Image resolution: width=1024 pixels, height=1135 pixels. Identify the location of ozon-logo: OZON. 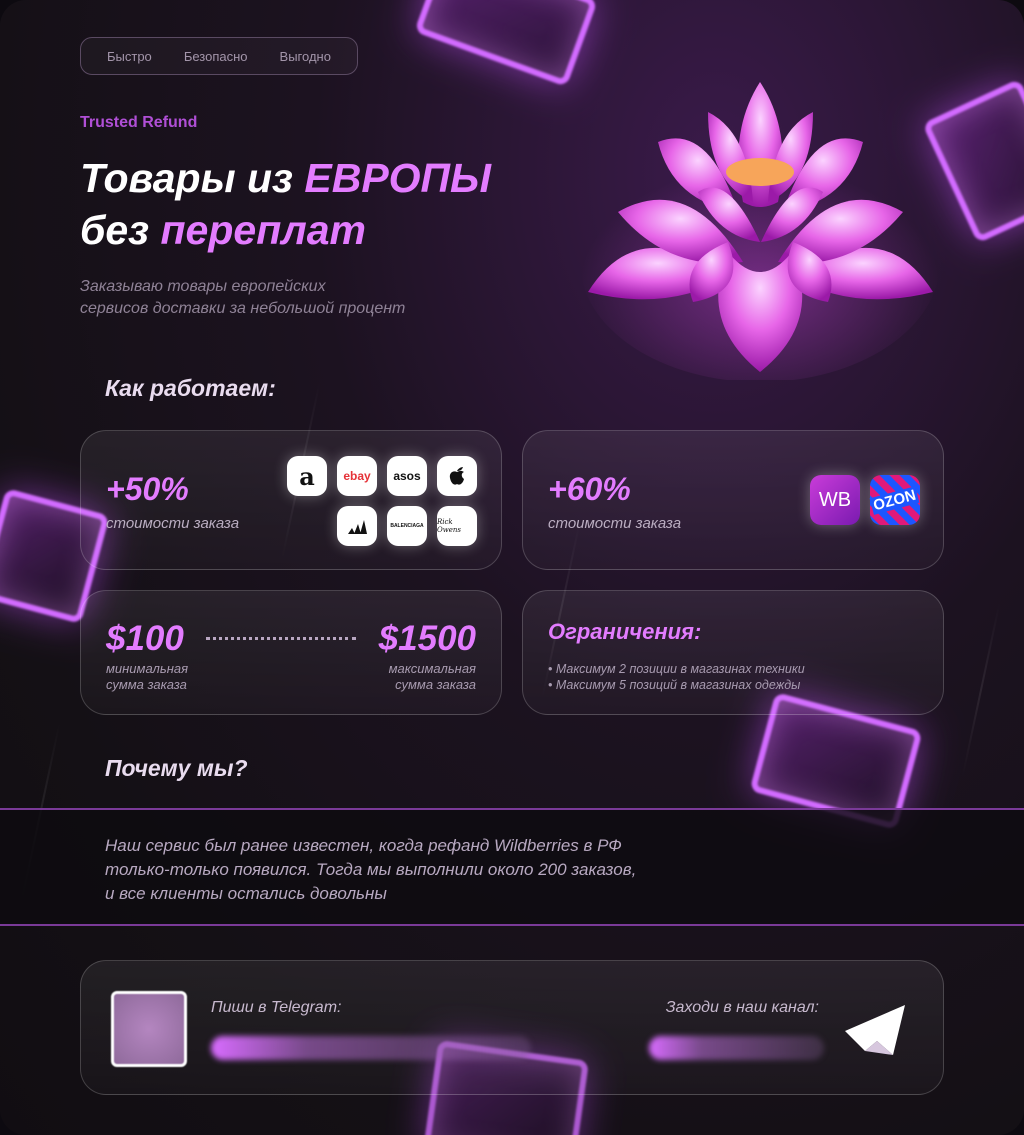
(895, 500).